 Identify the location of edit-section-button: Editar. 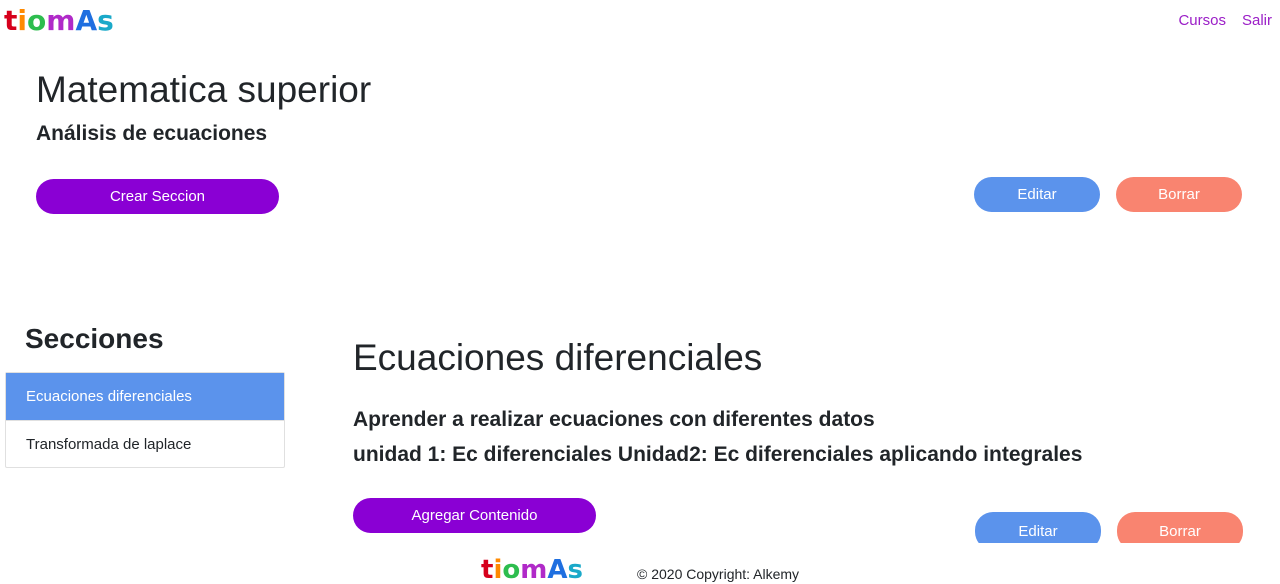
(1038, 527).